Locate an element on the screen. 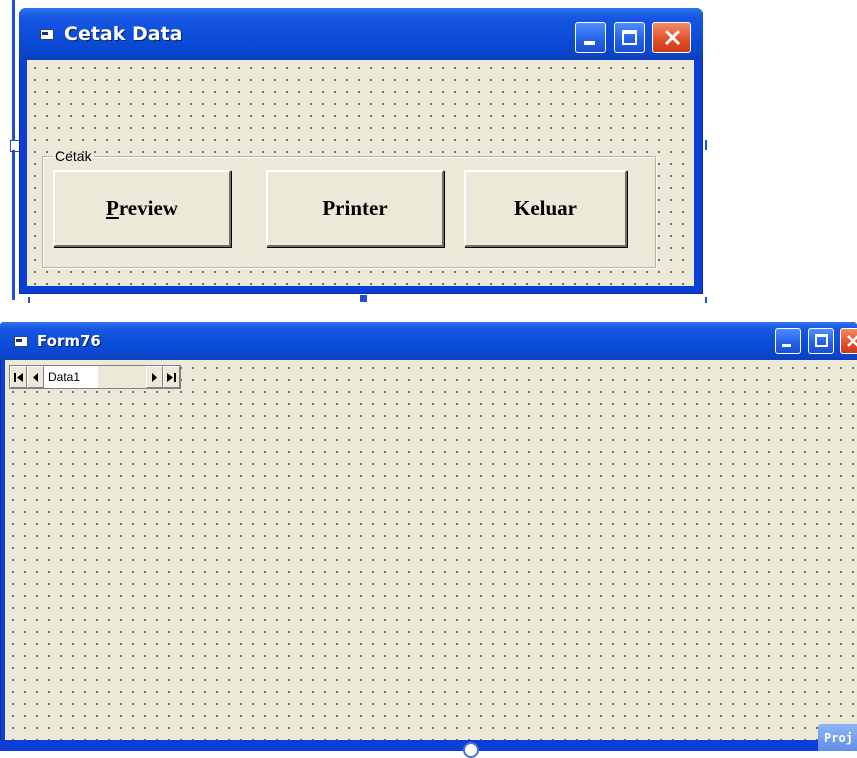 The image size is (857, 758). data1-spacer is located at coordinates (122, 377).